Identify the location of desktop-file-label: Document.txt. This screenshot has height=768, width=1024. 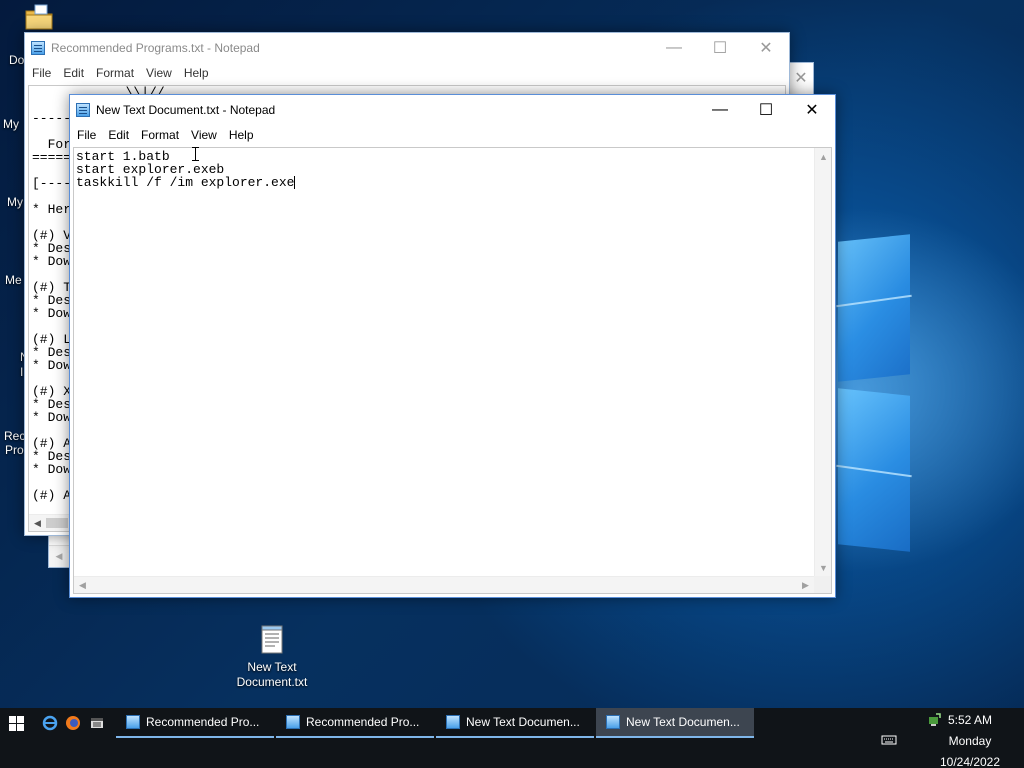
(272, 682).